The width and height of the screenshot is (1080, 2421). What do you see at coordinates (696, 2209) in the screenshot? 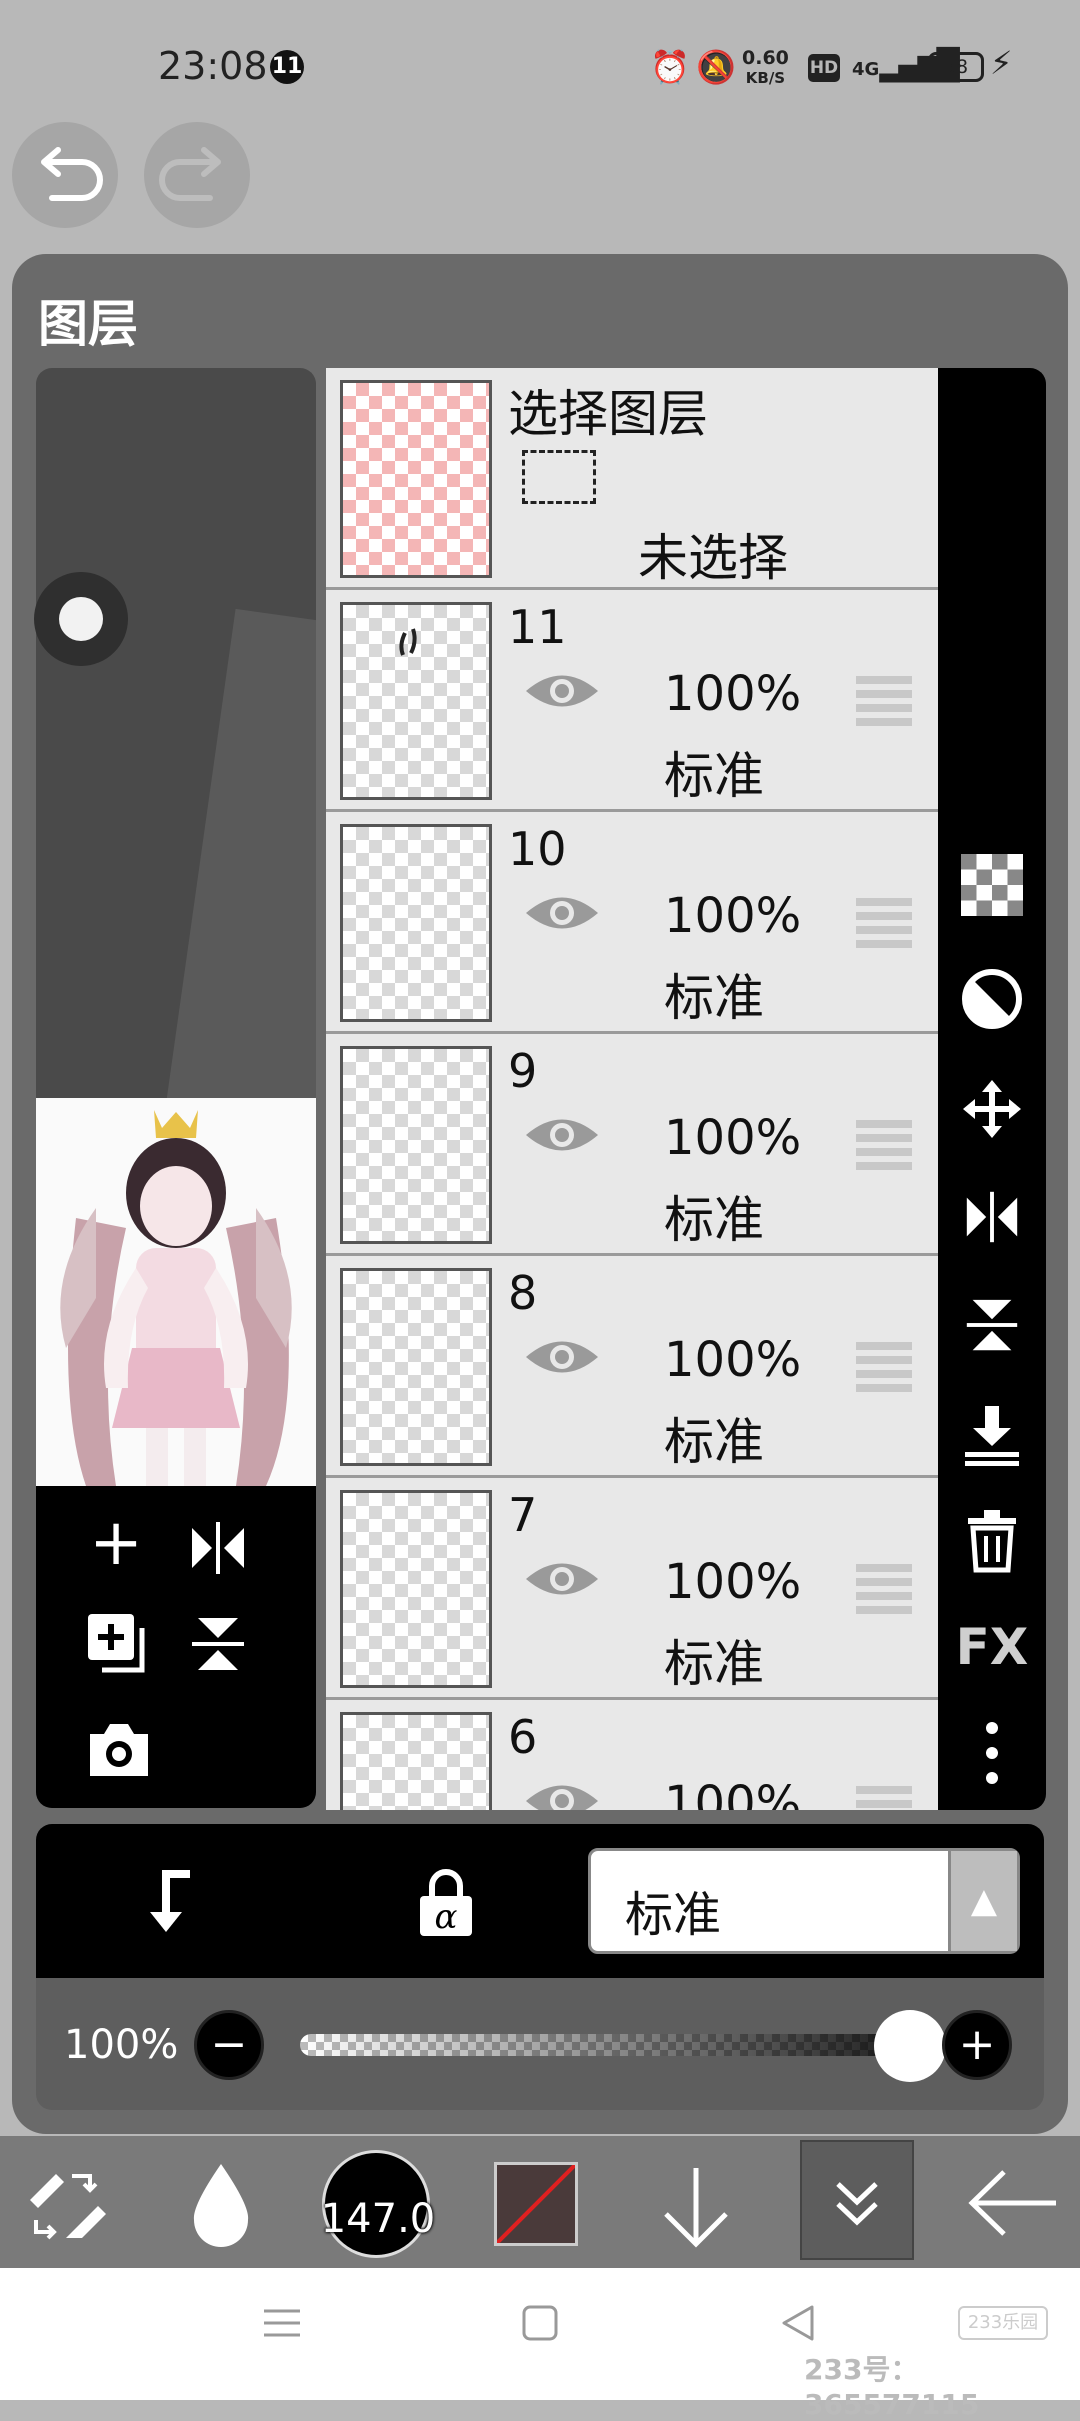
I see `layer-down-button` at bounding box center [696, 2209].